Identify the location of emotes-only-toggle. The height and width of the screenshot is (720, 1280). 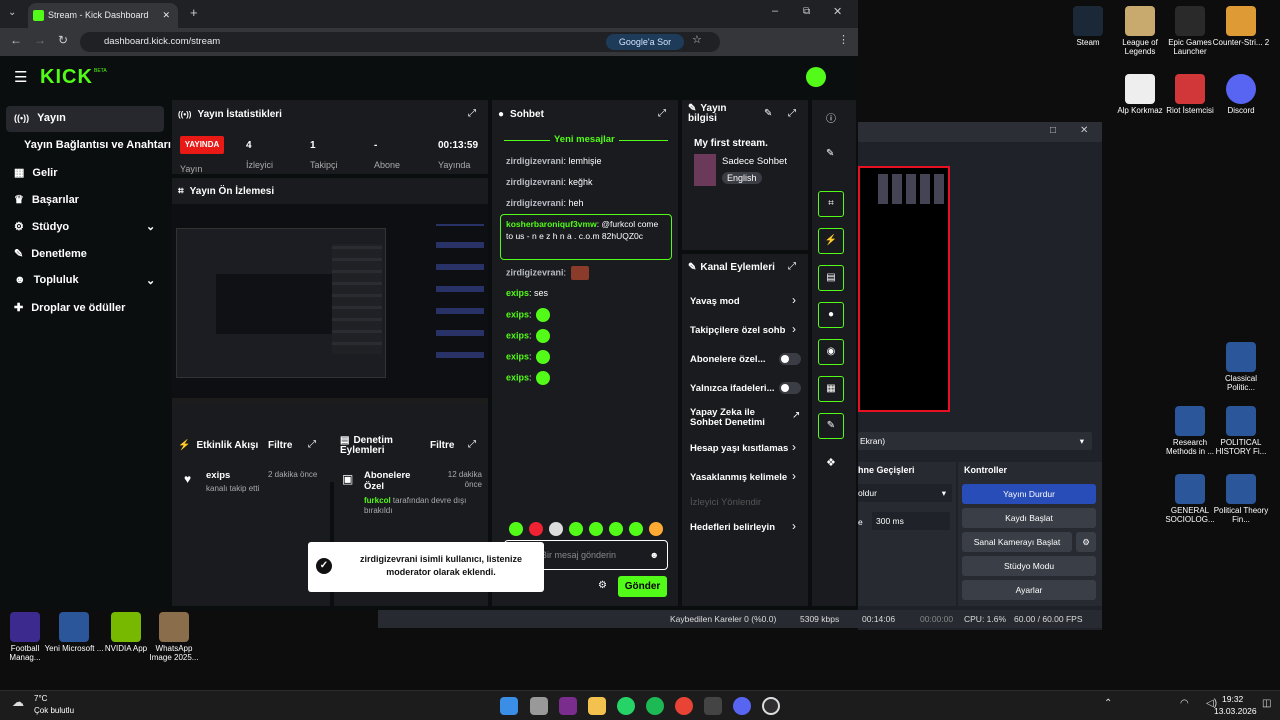
(790, 388).